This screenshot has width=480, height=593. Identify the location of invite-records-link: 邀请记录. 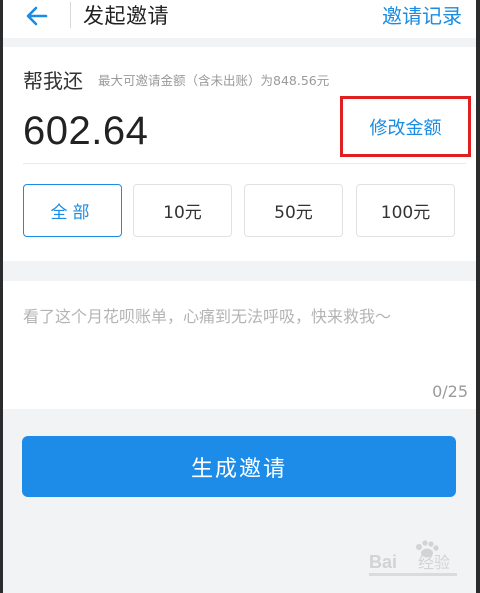
(422, 16).